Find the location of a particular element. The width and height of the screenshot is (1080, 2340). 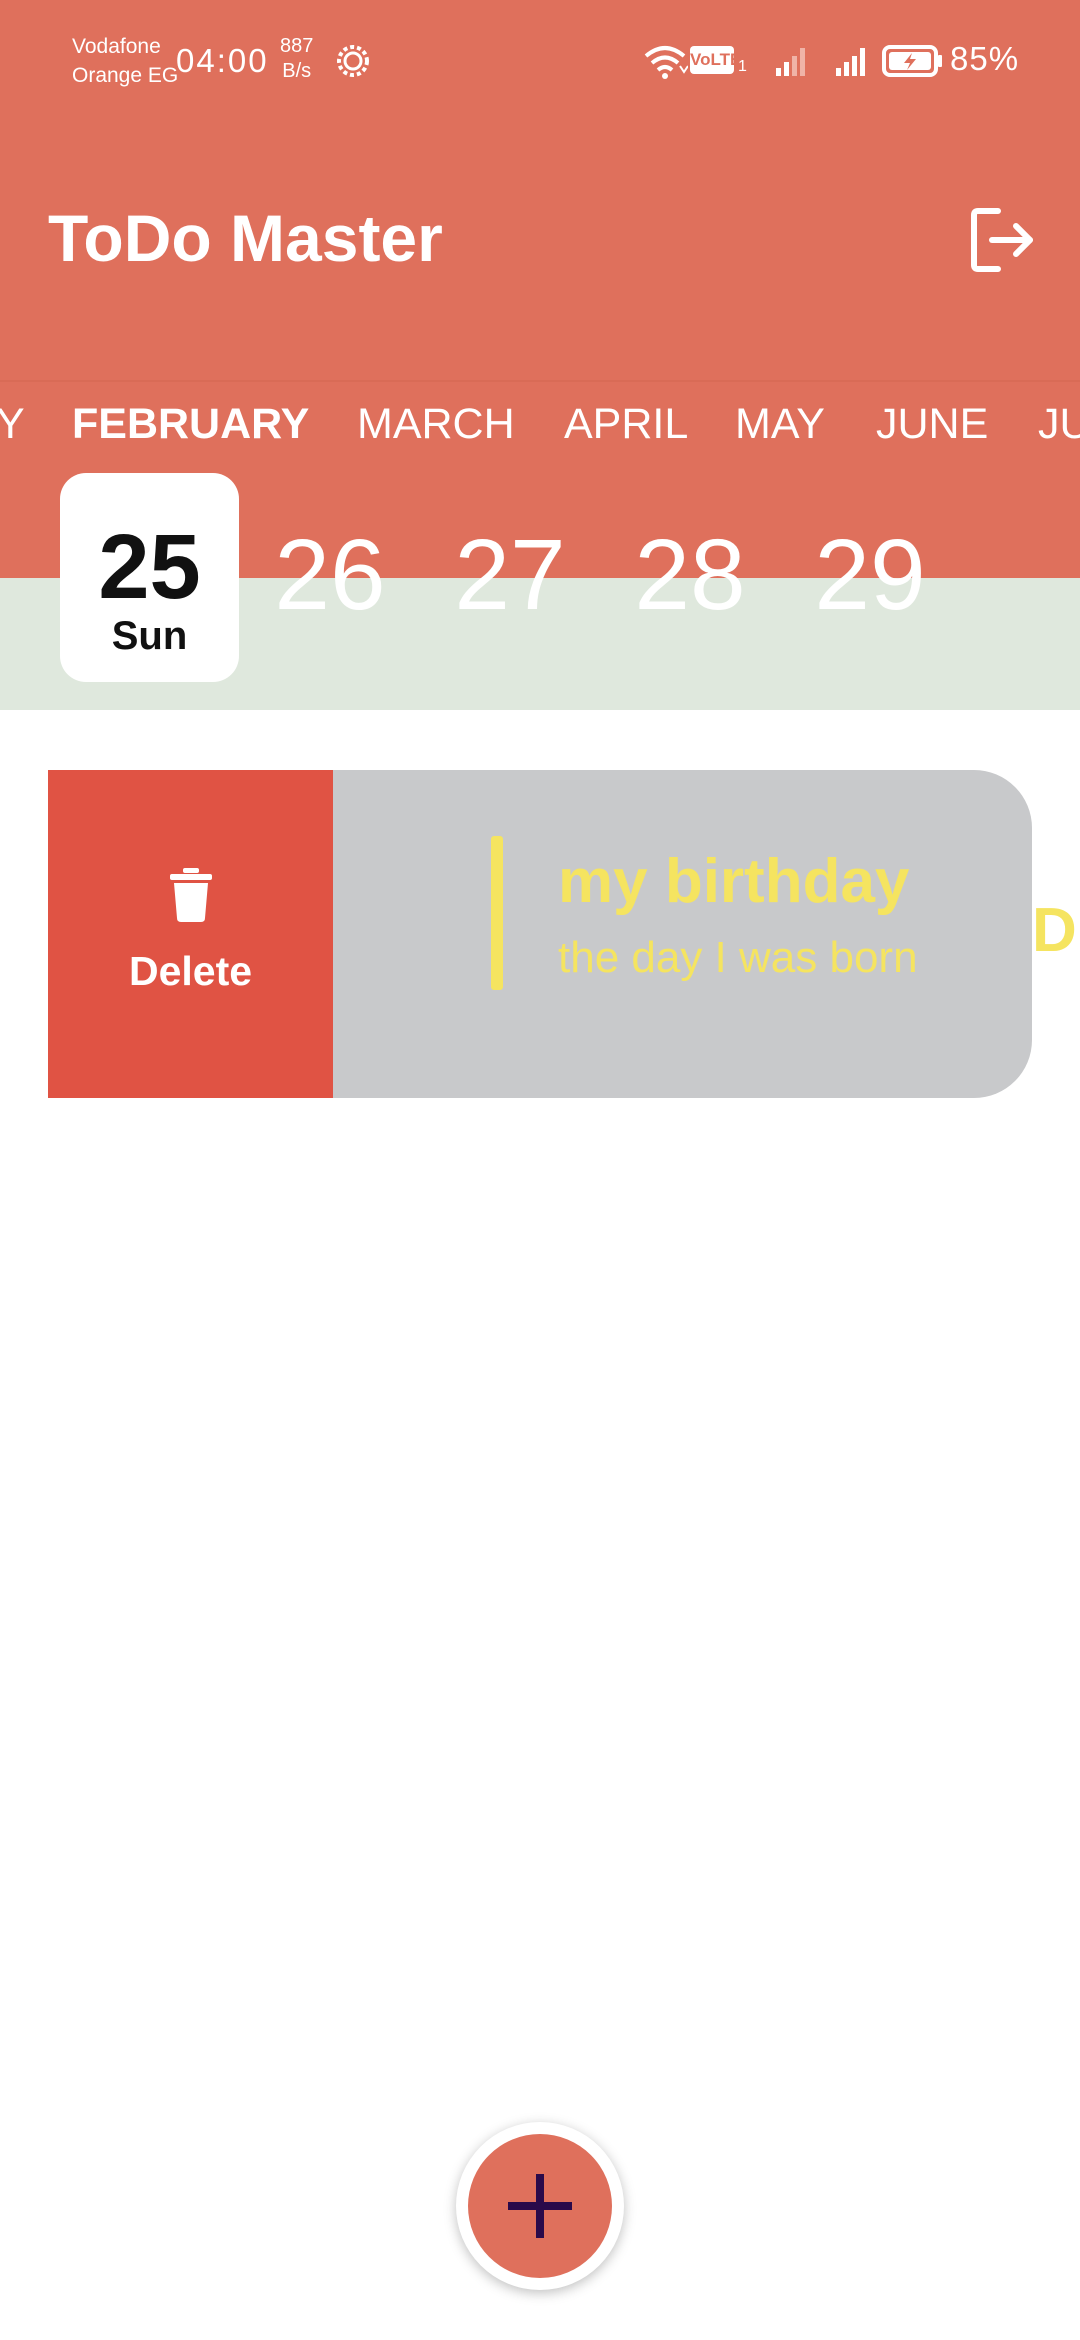

carrier-info: Vodafone Orange EG is located at coordinates (125, 61).